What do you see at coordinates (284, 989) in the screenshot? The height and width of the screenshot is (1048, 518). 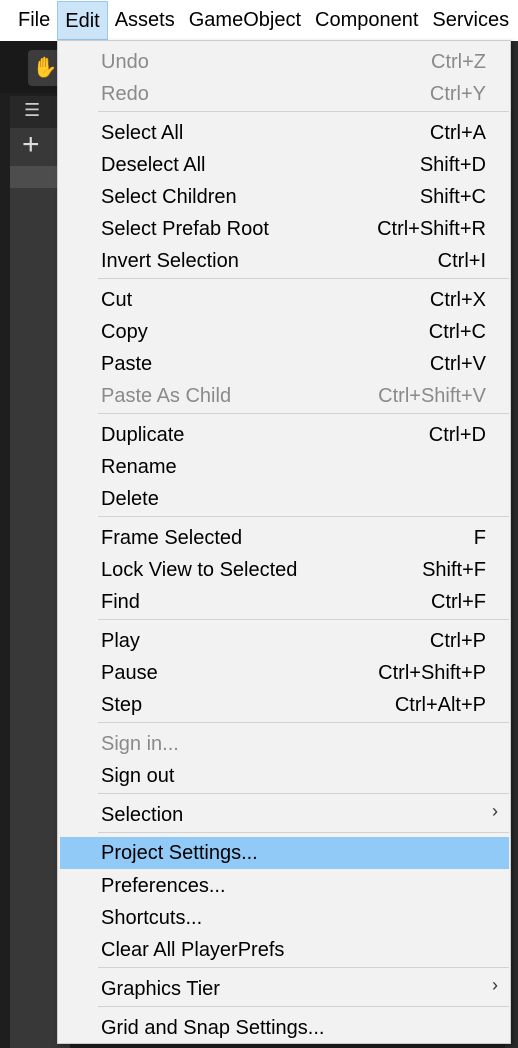 I see `menu-item-graphics-tier: Graphics Tier ›` at bounding box center [284, 989].